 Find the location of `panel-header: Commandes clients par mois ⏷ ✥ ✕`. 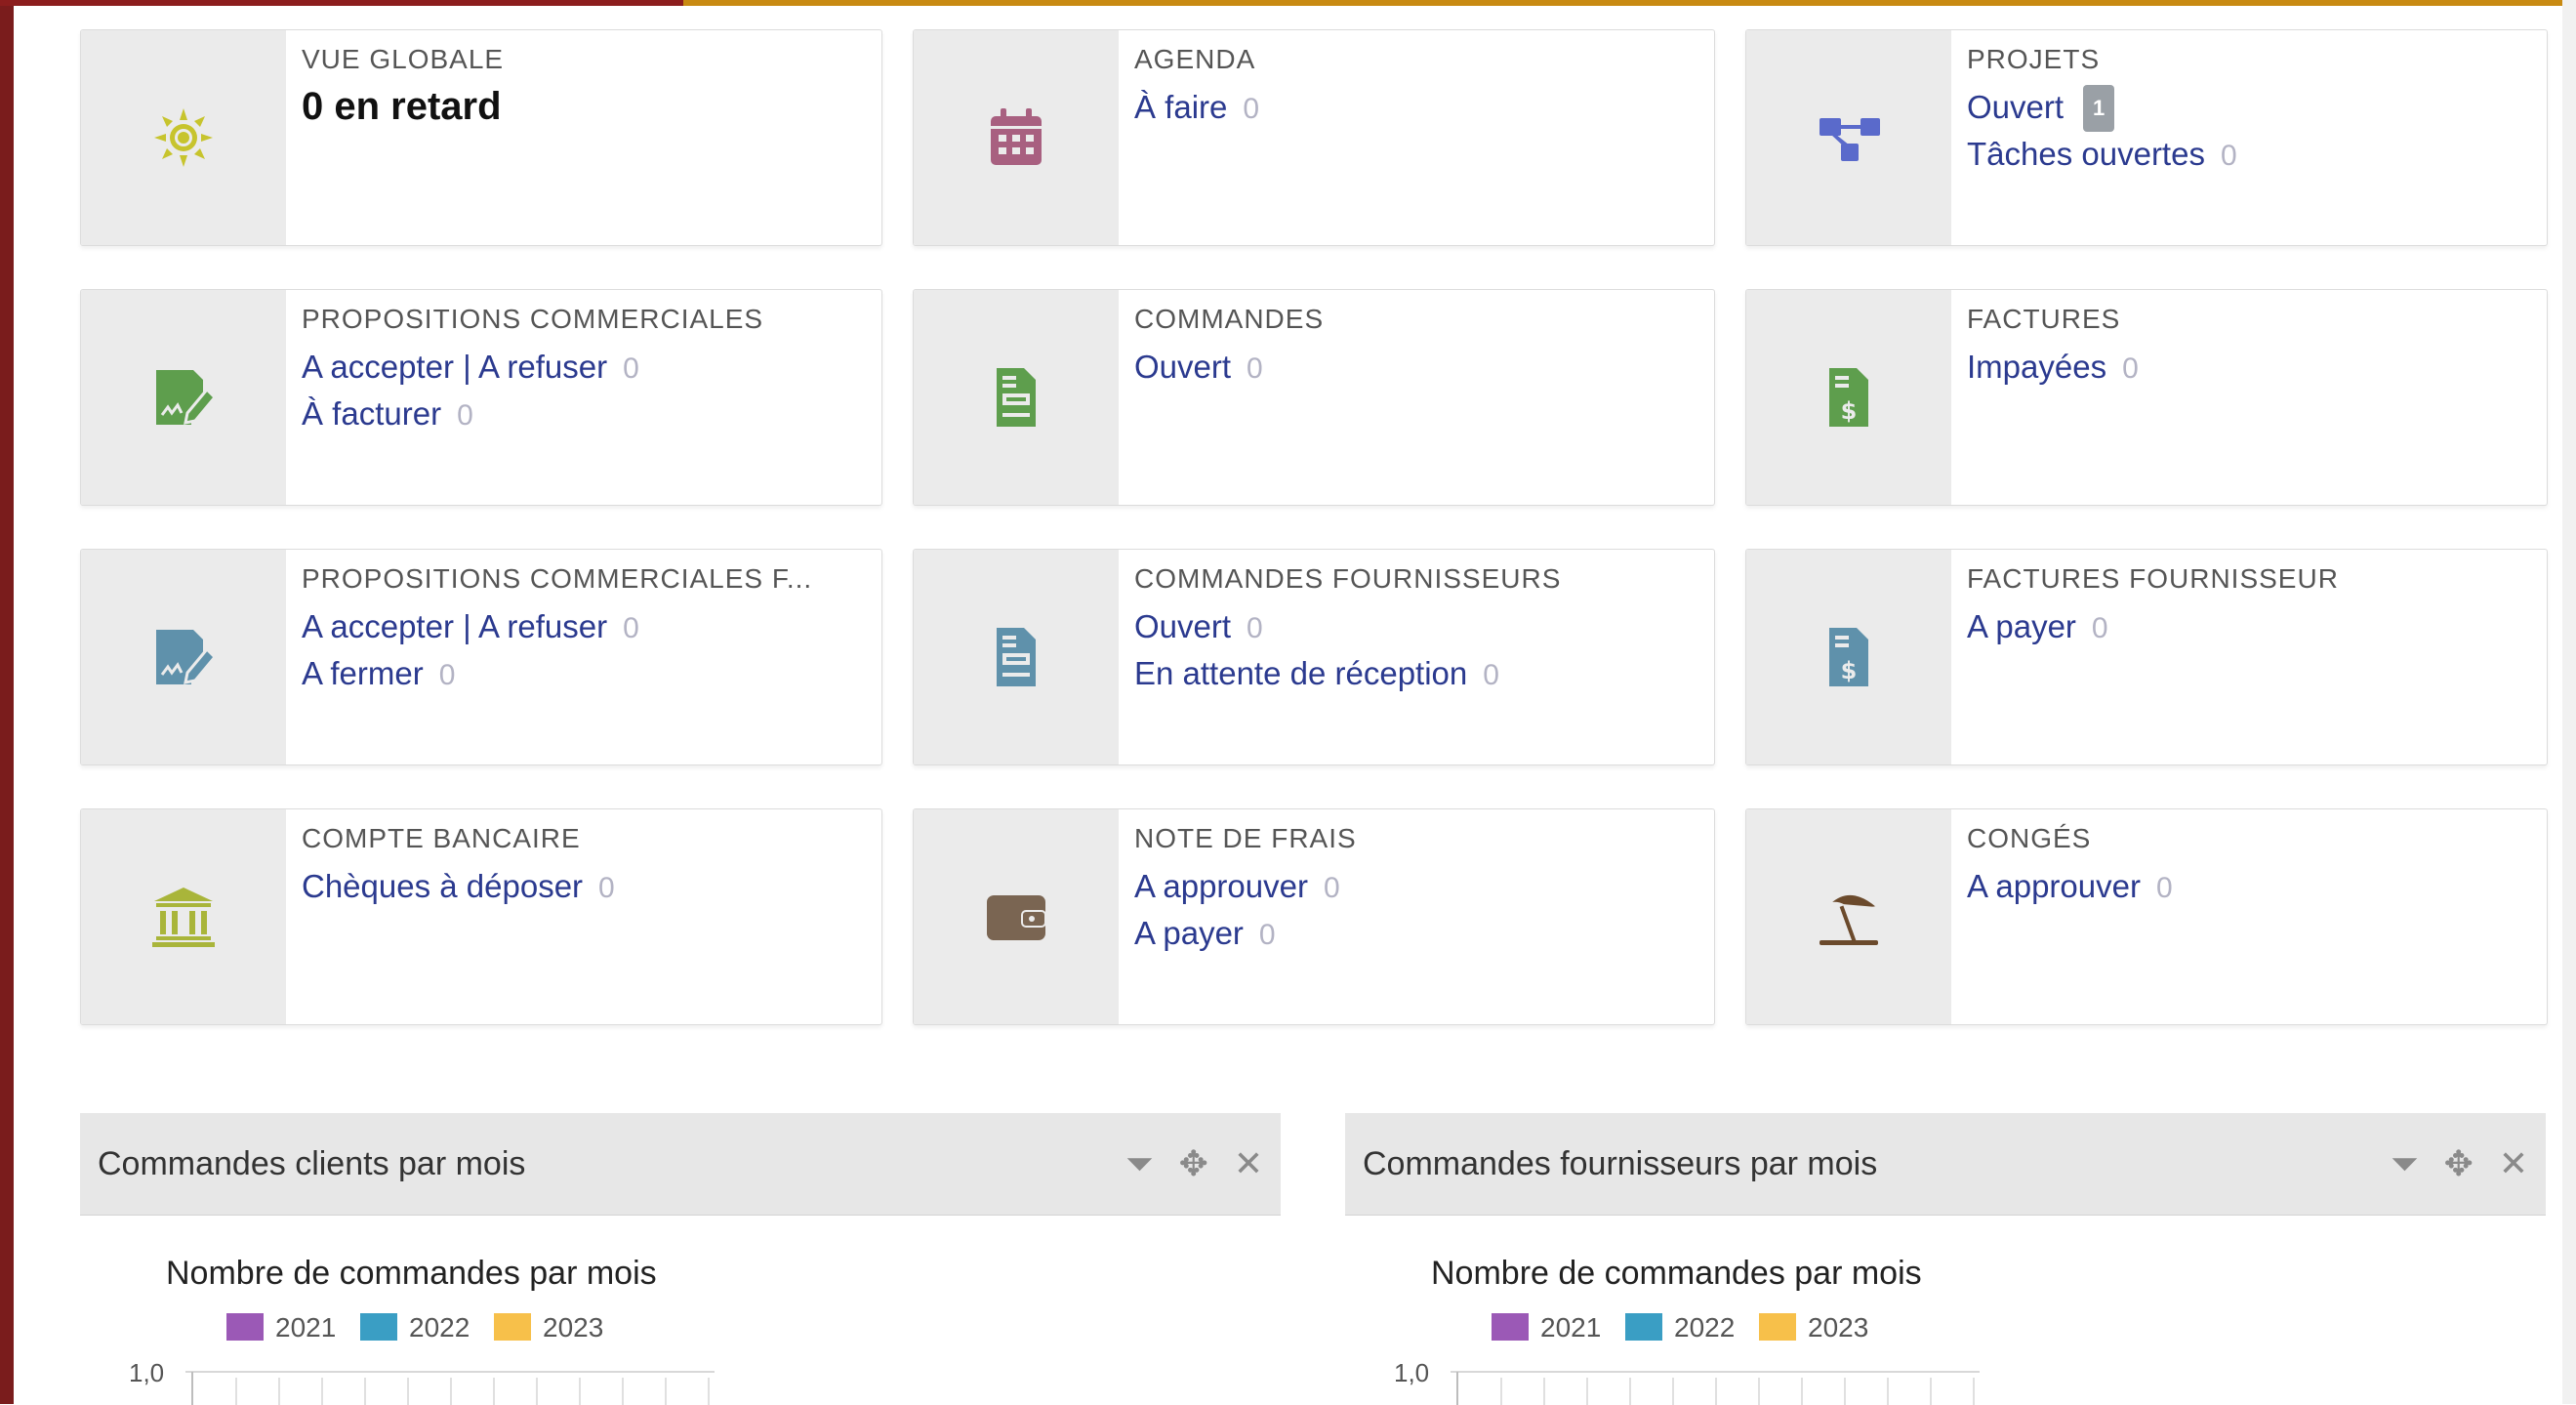

panel-header: Commandes clients par mois ⏷ ✥ ✕ is located at coordinates (680, 1165).